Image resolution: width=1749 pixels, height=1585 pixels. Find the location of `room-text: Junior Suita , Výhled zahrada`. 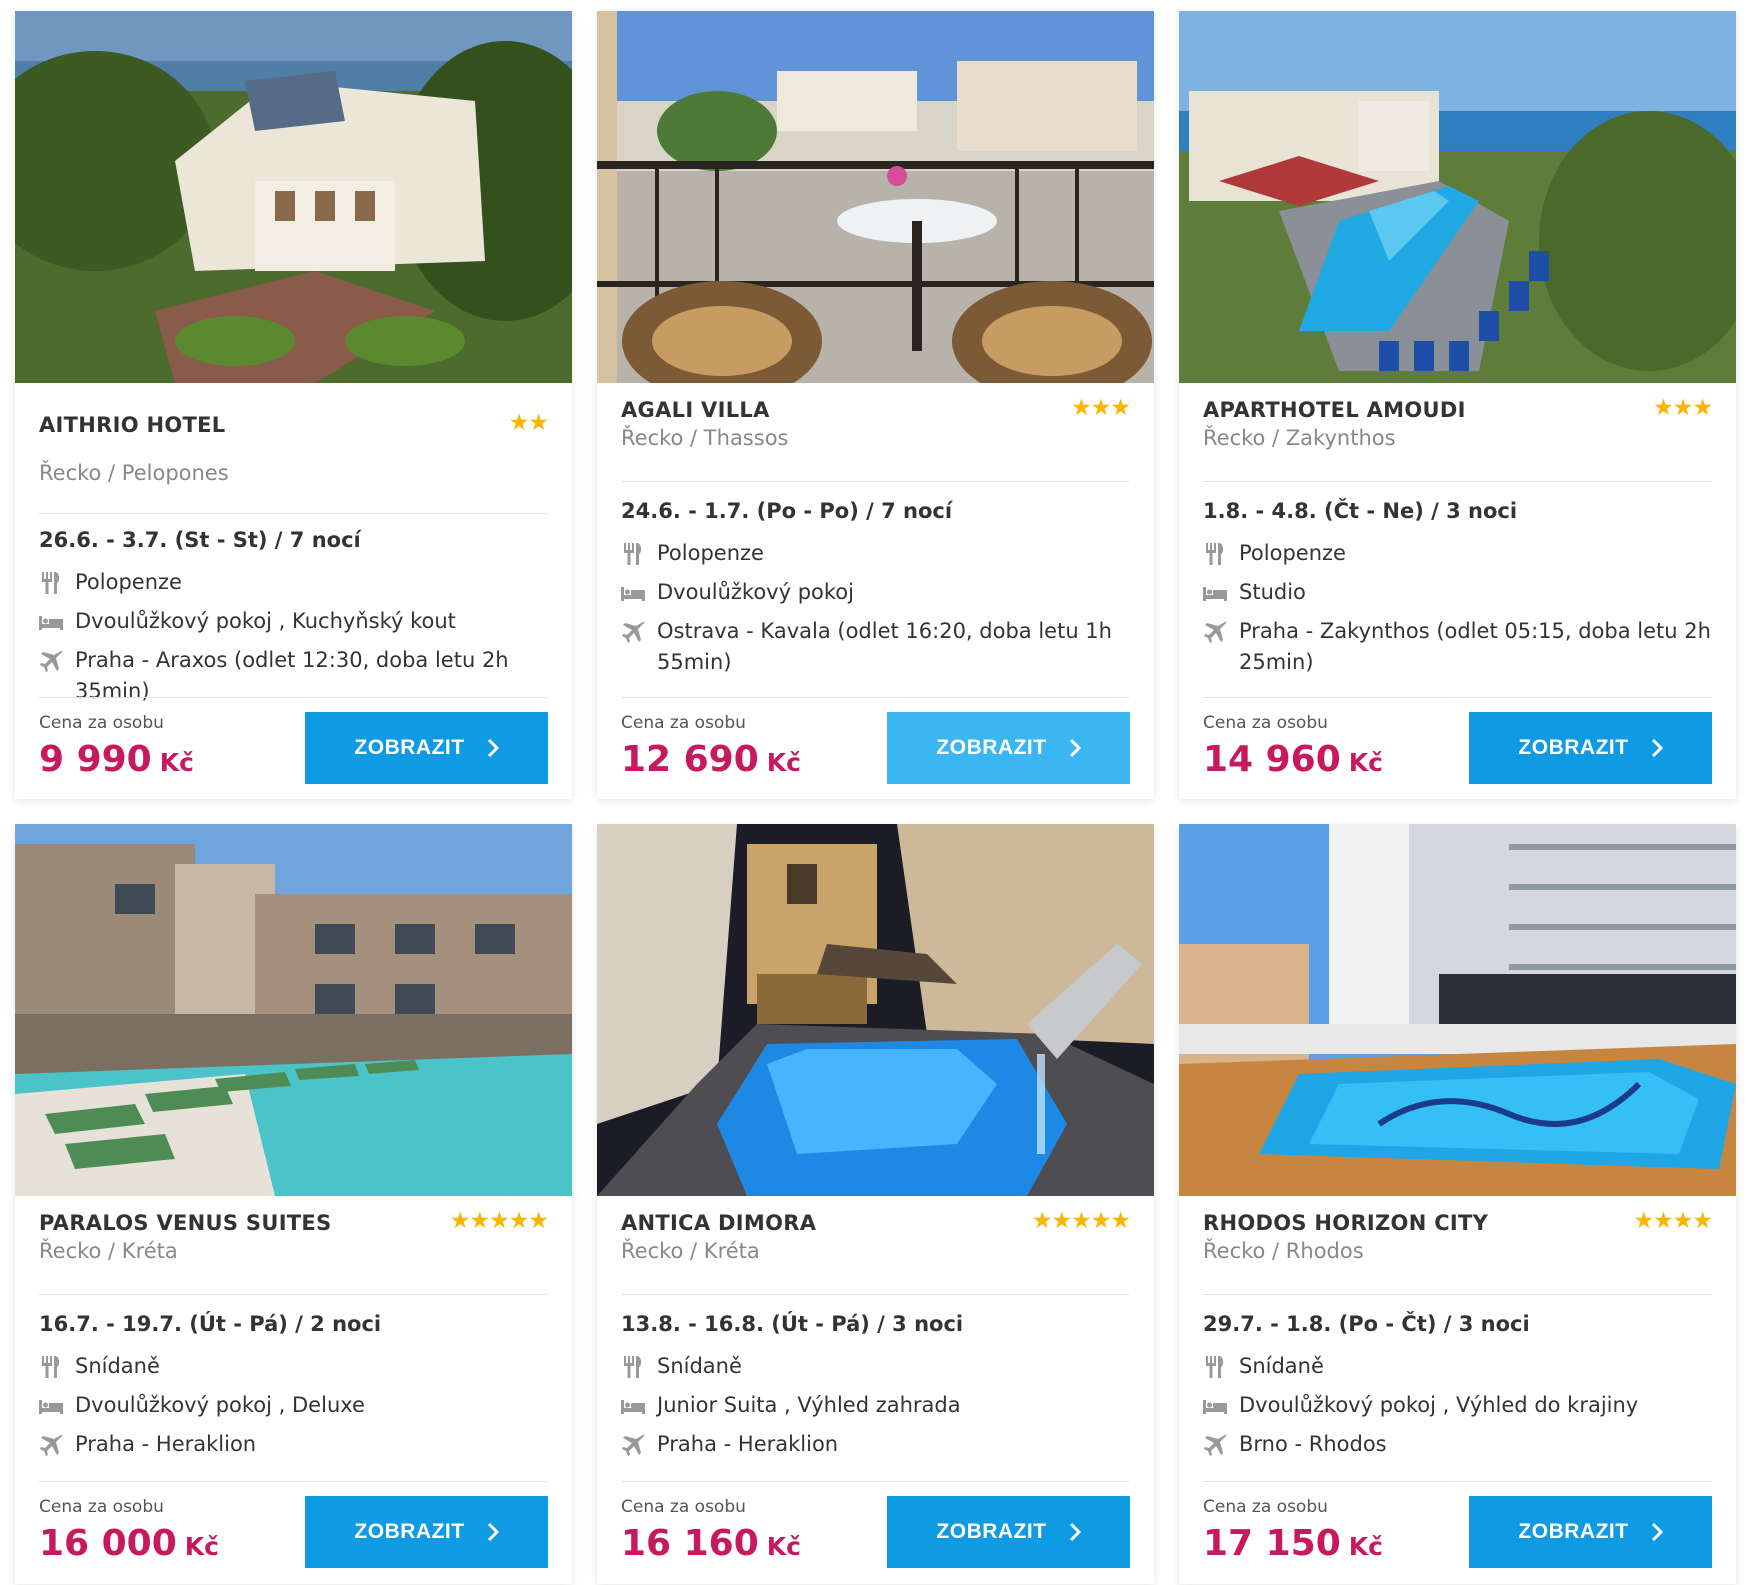

room-text: Junior Suita , Výhled zahrada is located at coordinates (809, 1405).